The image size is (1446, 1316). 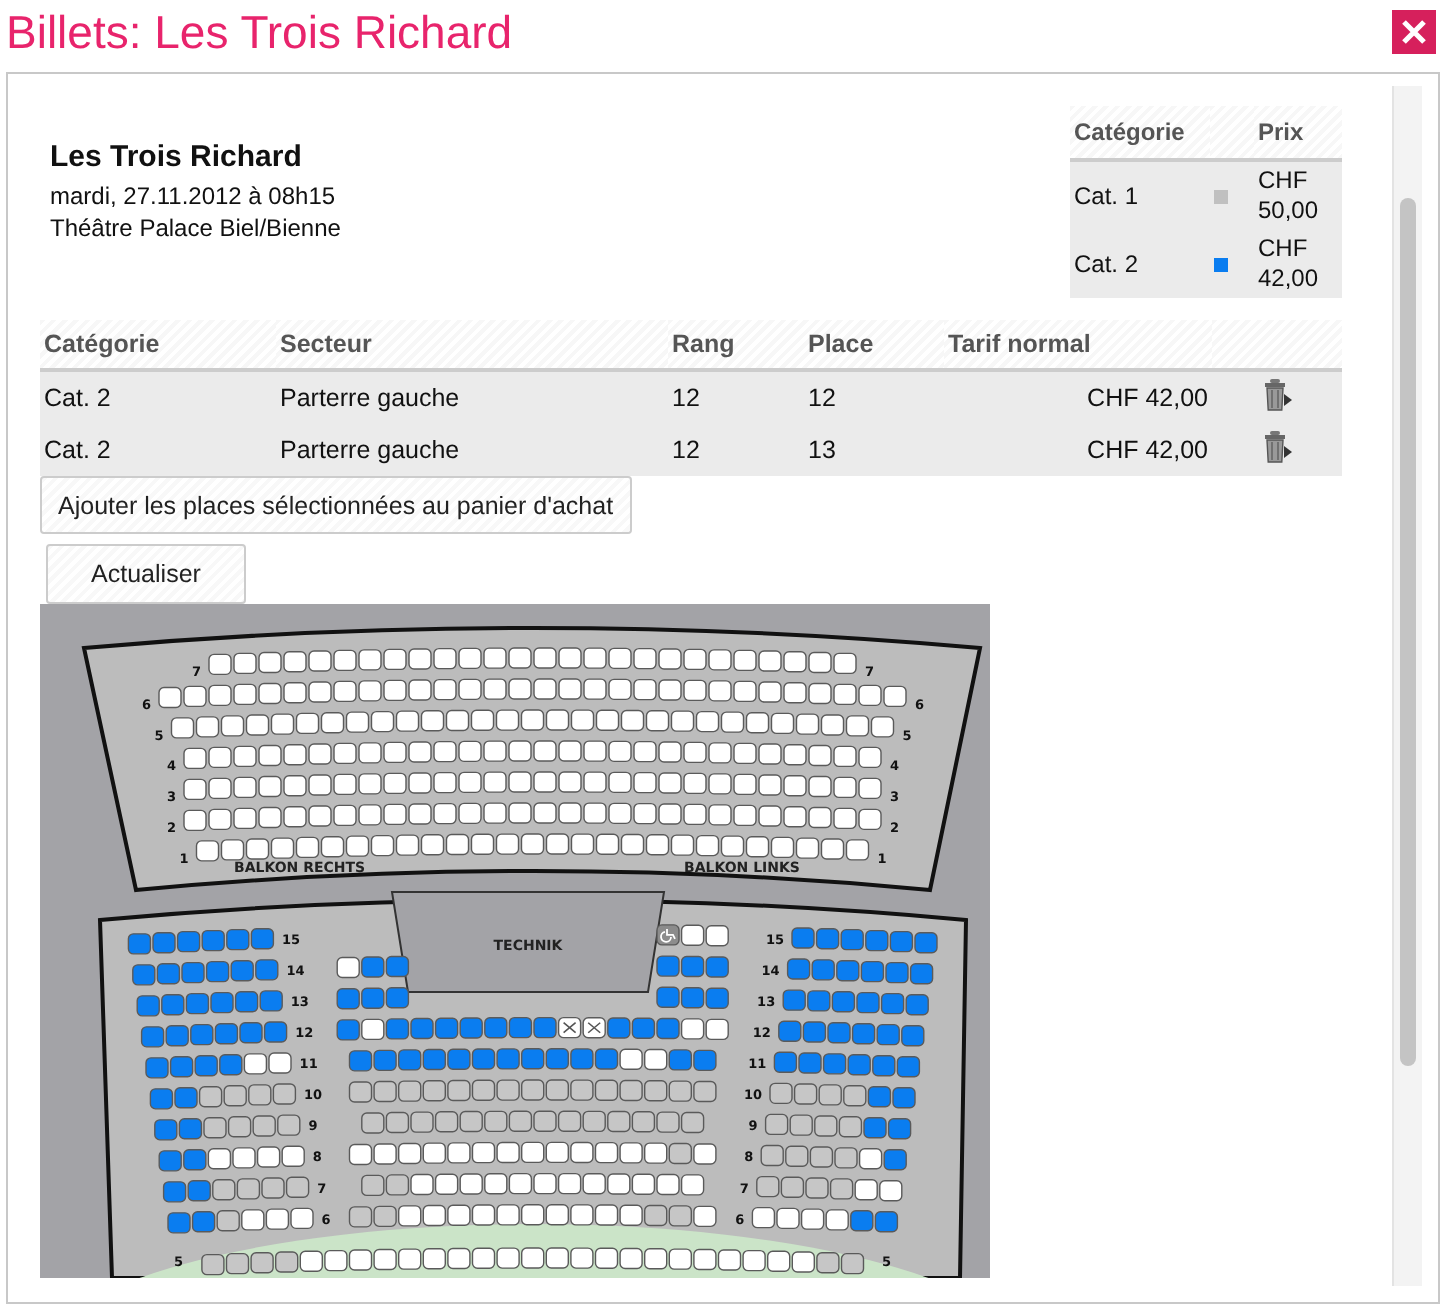 What do you see at coordinates (336, 505) in the screenshot?
I see `add-to-cart-button: Ajouter les places sélectionnées au panier d'achat` at bounding box center [336, 505].